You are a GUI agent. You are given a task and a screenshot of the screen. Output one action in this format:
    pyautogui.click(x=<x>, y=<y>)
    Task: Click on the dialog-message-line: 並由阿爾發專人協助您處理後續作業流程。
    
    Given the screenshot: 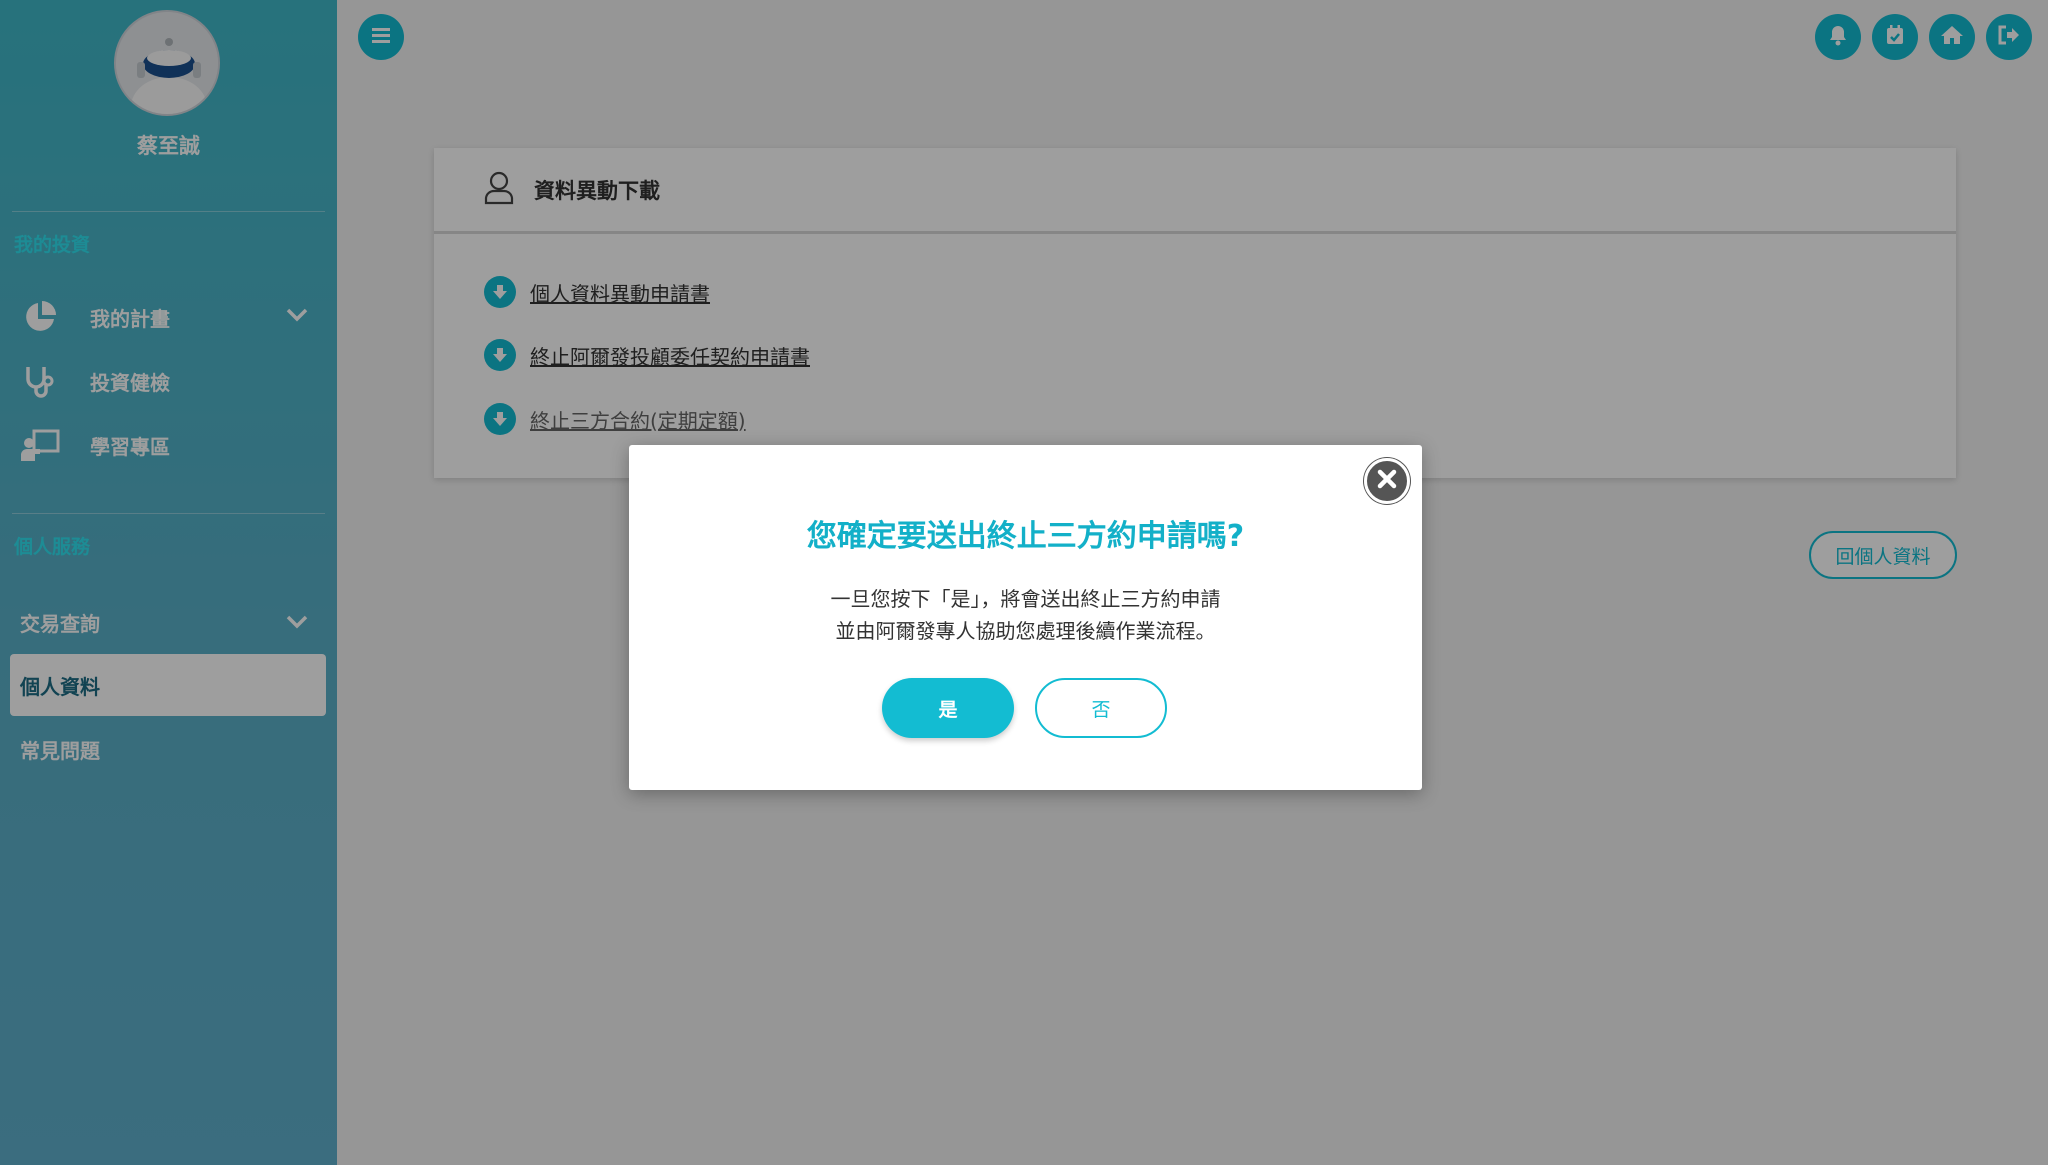 What is the action you would take?
    pyautogui.click(x=1025, y=631)
    